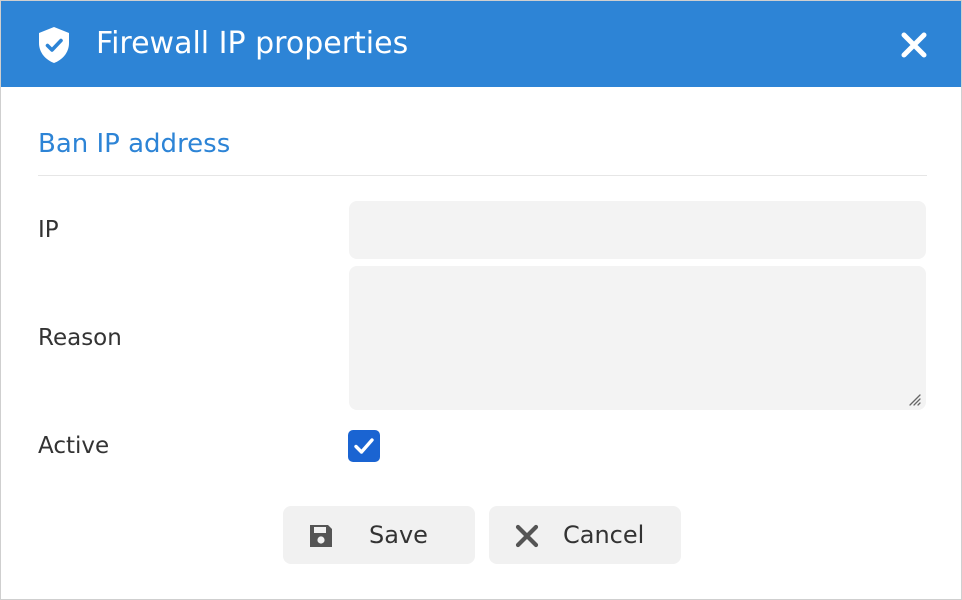 The height and width of the screenshot is (600, 962). I want to click on cancel-button-label: Cancel, so click(604, 535).